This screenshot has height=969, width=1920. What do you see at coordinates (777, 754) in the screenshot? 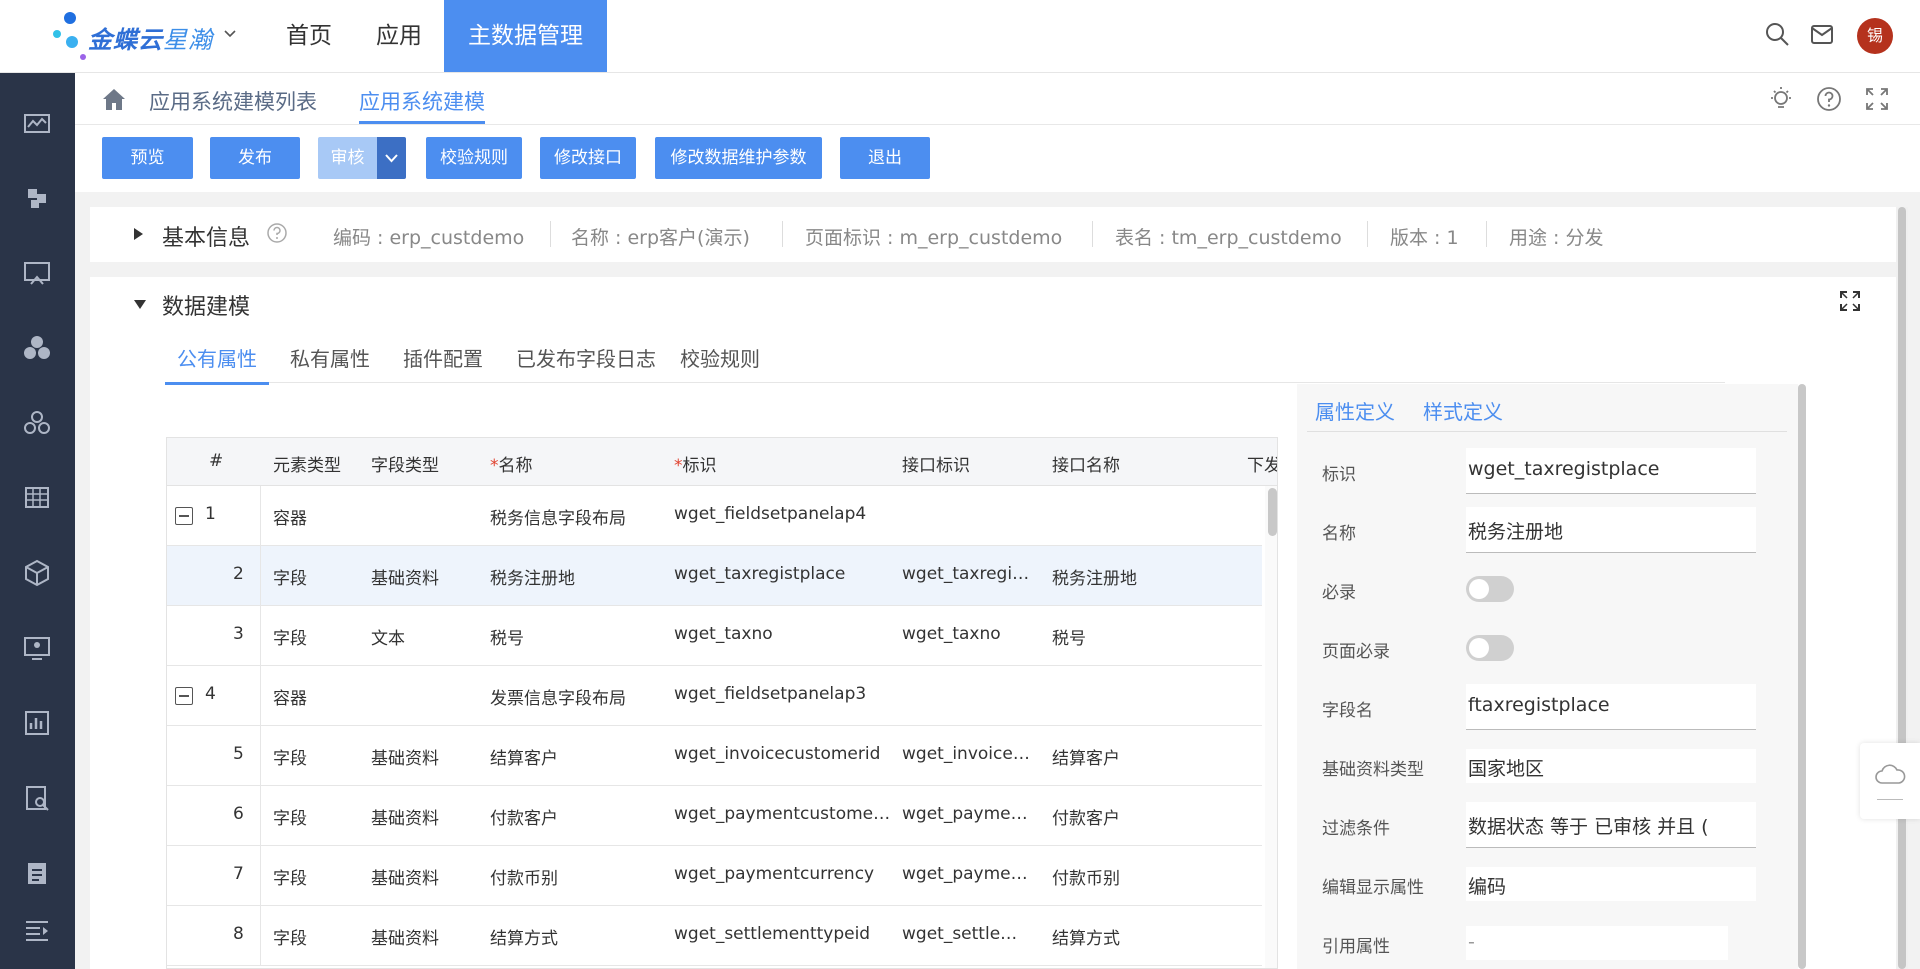
I see `cell-id: wget_invoicecustomerid` at bounding box center [777, 754].